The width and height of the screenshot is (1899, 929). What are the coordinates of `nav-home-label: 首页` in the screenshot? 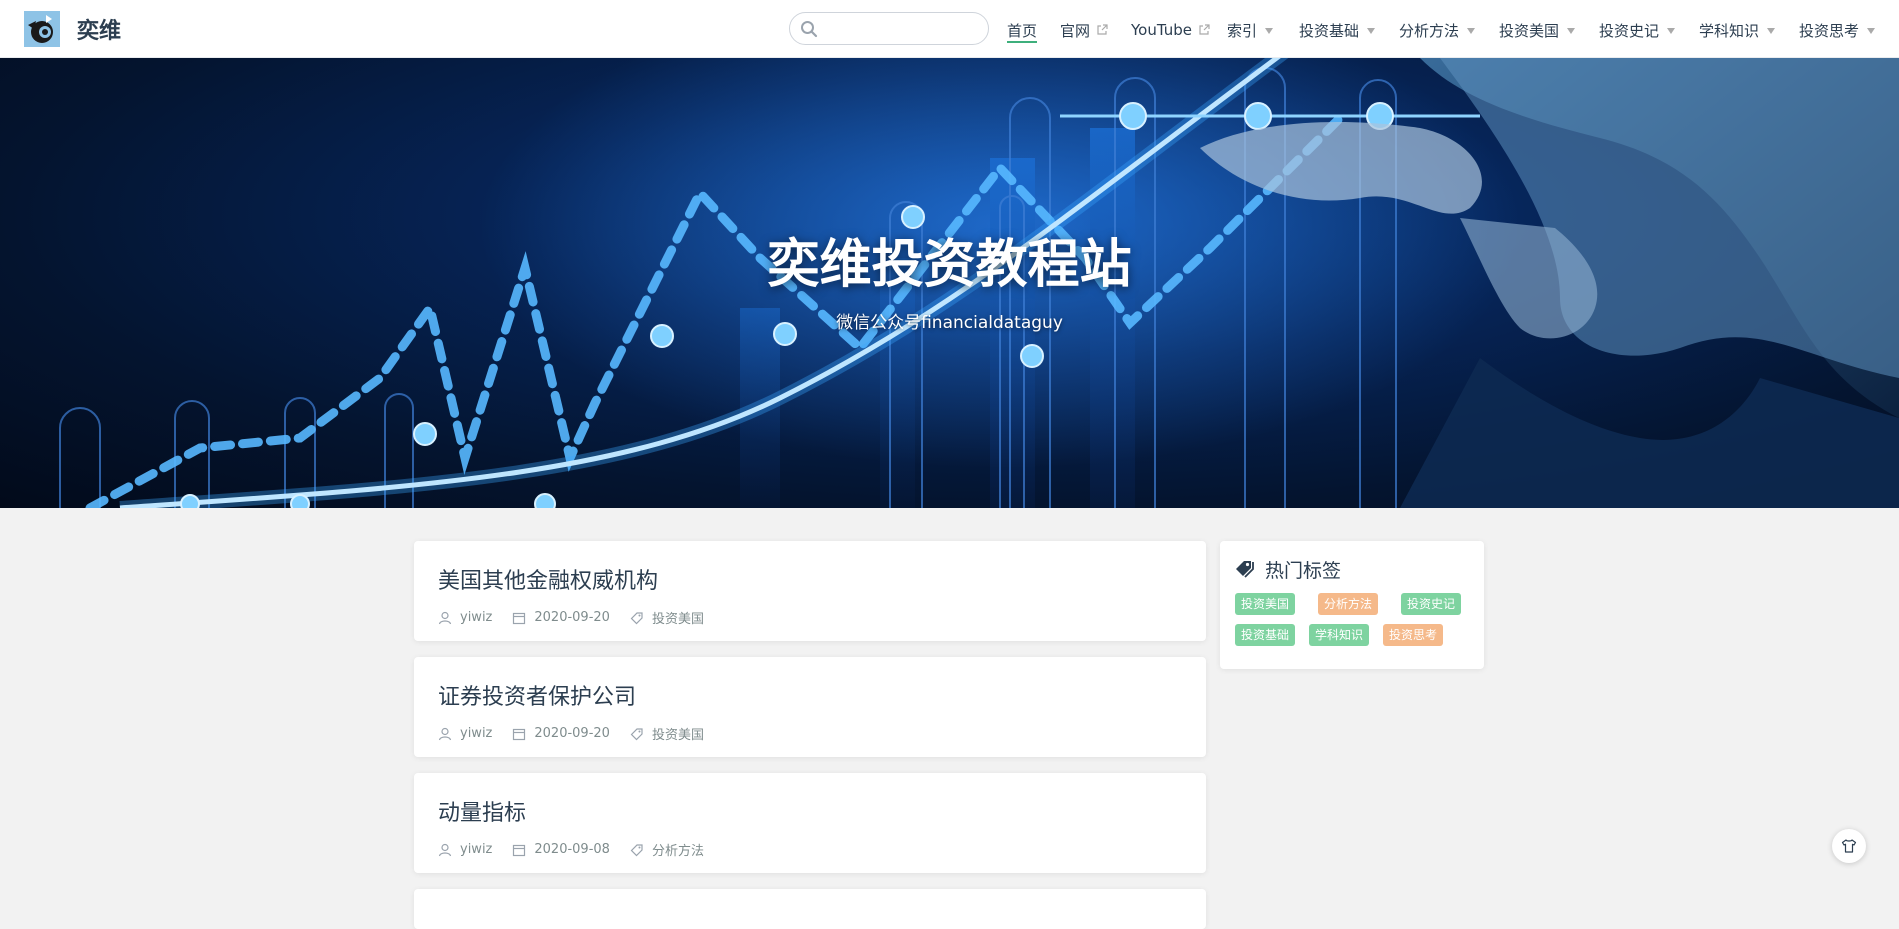 It's located at (1022, 30).